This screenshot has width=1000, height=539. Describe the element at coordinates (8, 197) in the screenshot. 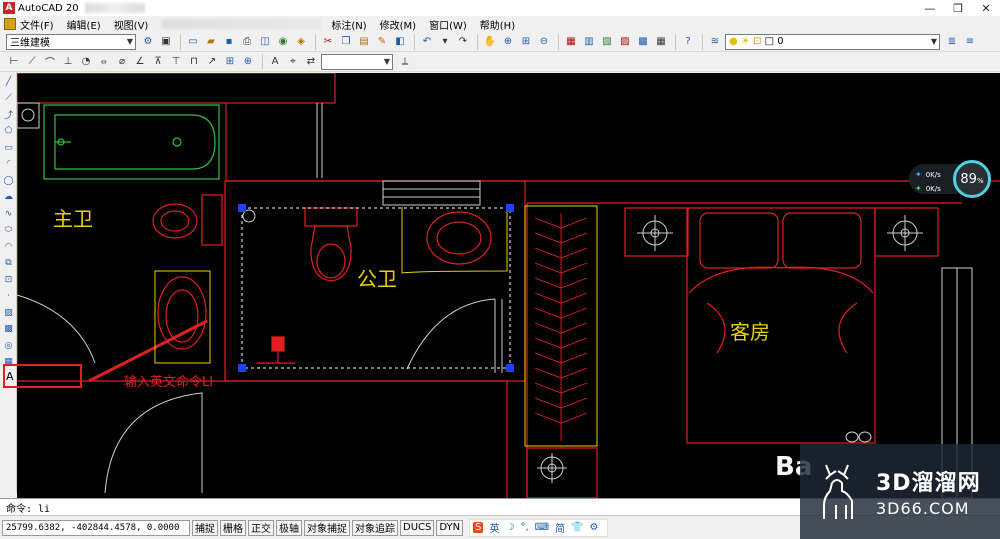

I see `revision-cloud-icon: ☁` at that location.